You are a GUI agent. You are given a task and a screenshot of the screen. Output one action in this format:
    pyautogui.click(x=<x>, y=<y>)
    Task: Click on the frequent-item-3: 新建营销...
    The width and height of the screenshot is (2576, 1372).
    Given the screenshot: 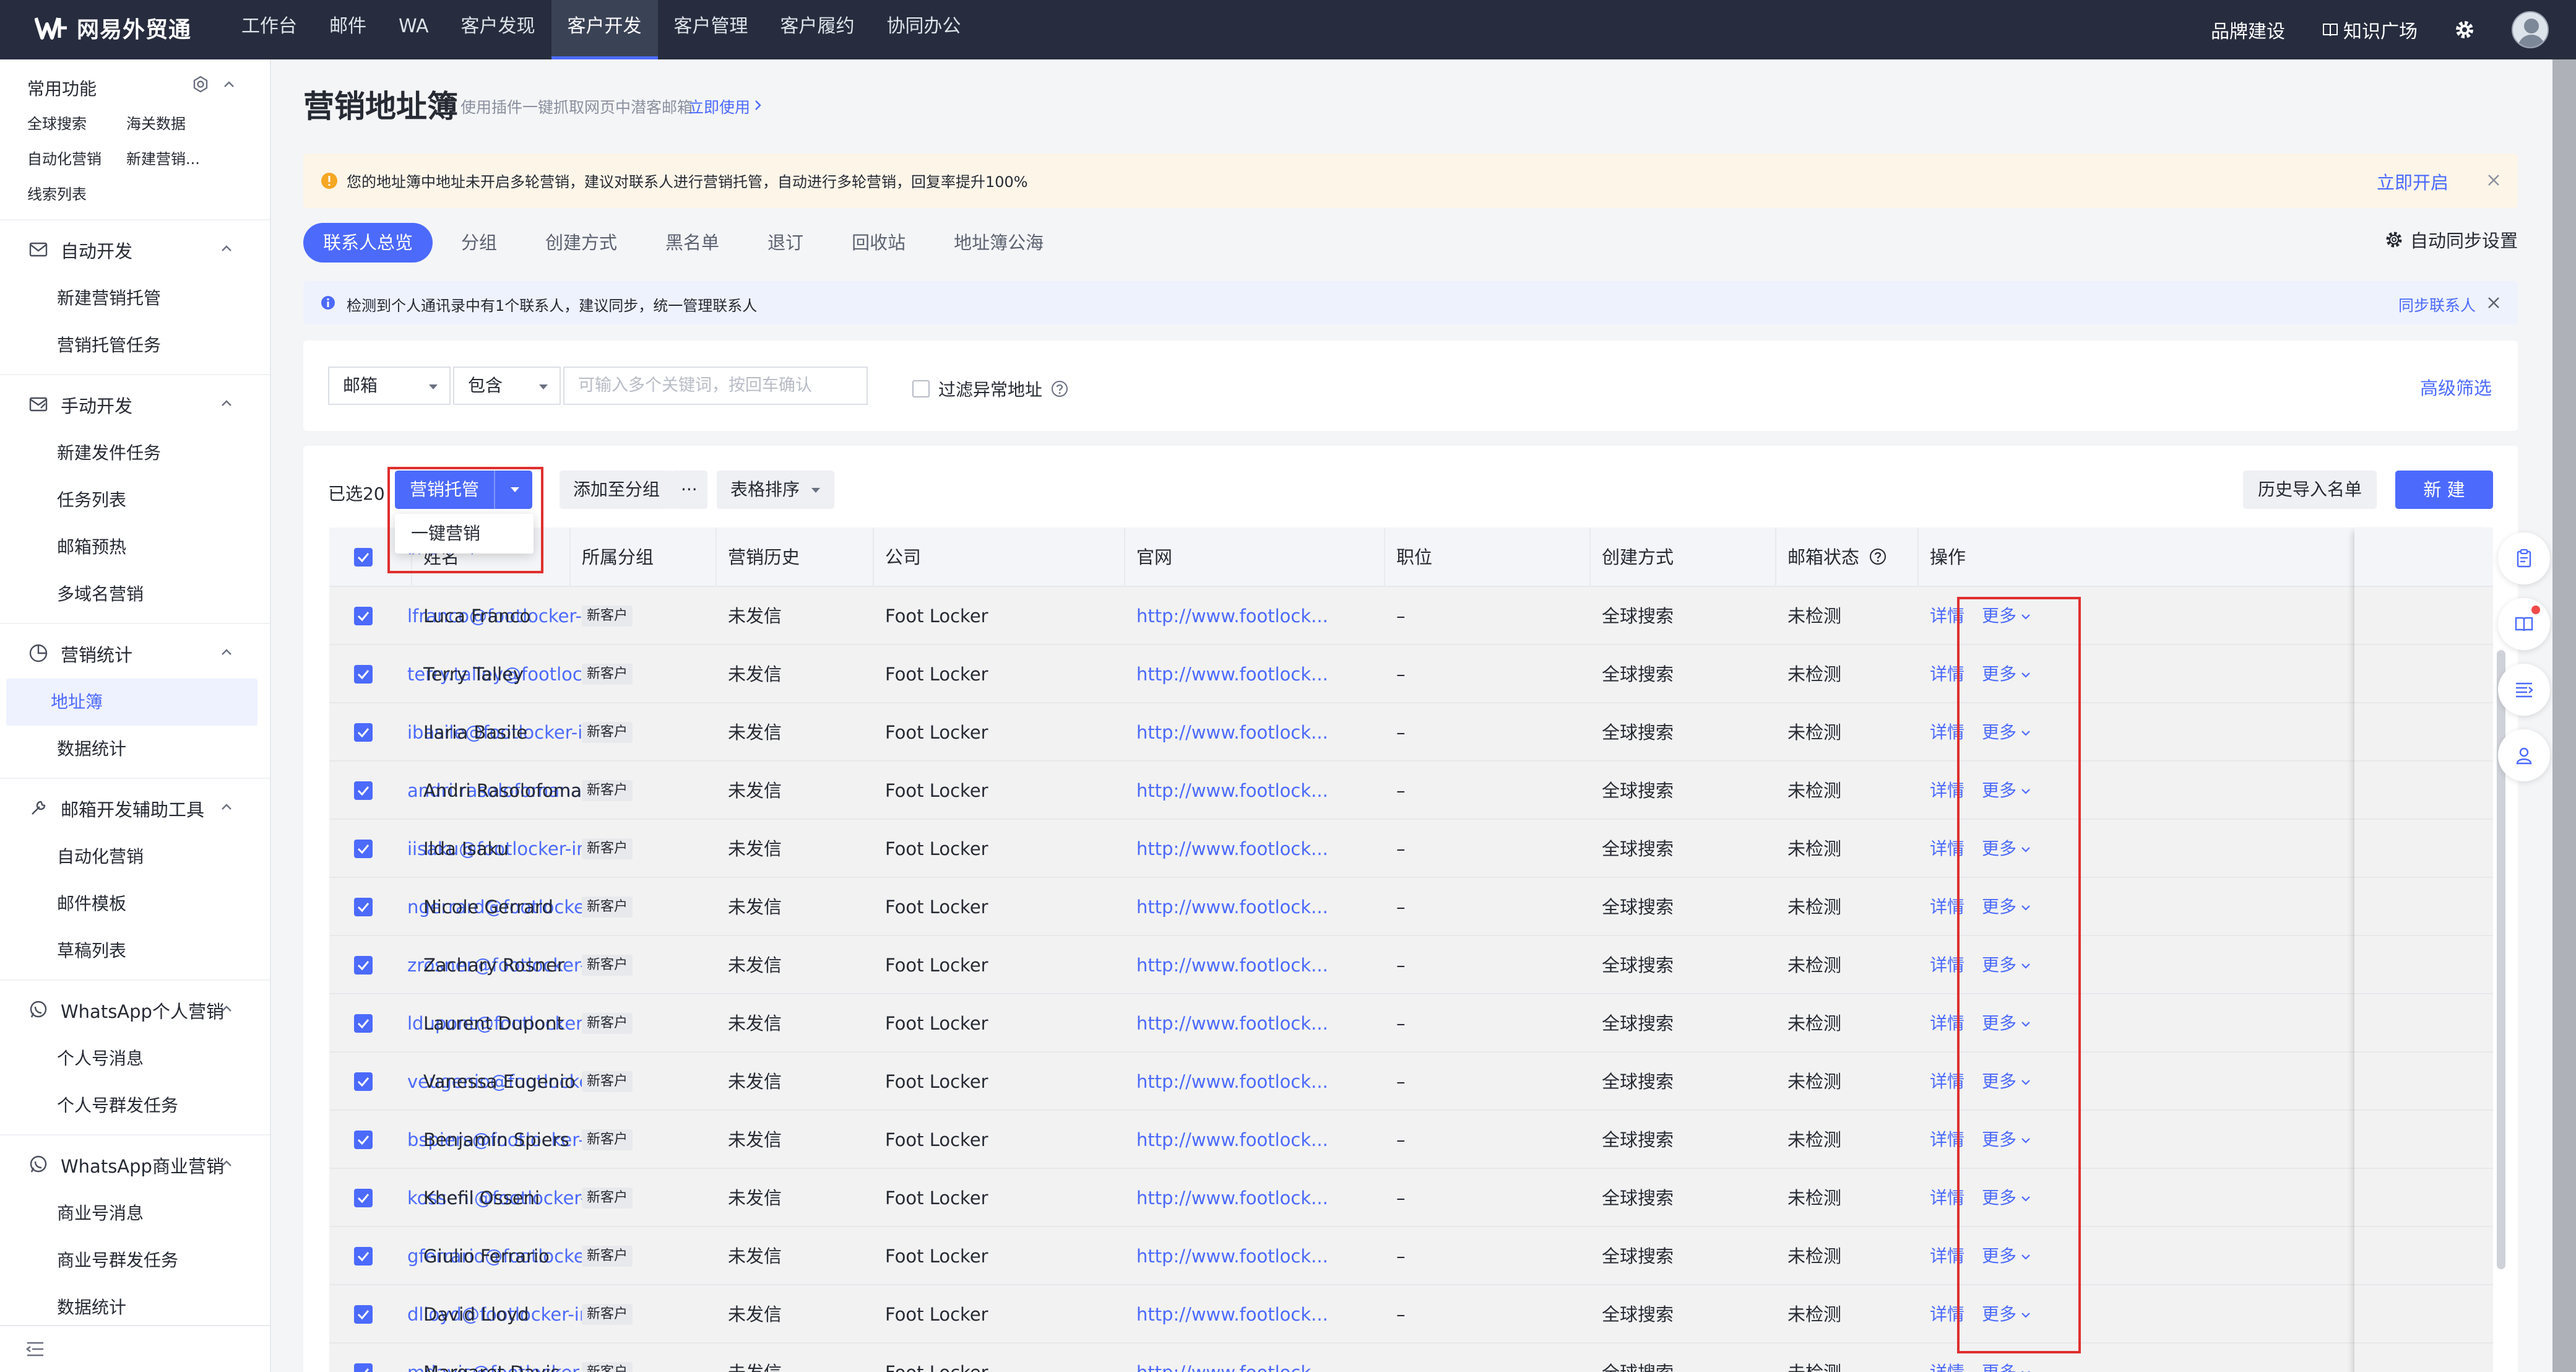 What is the action you would take?
    pyautogui.click(x=182, y=157)
    